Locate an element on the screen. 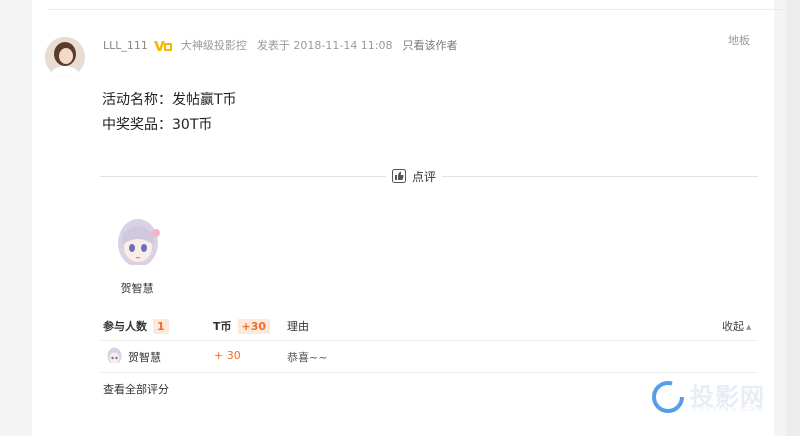 Image resolution: width=800 pixels, height=436 pixels. collapse-toggle: 收起 ▲ is located at coordinates (736, 326).